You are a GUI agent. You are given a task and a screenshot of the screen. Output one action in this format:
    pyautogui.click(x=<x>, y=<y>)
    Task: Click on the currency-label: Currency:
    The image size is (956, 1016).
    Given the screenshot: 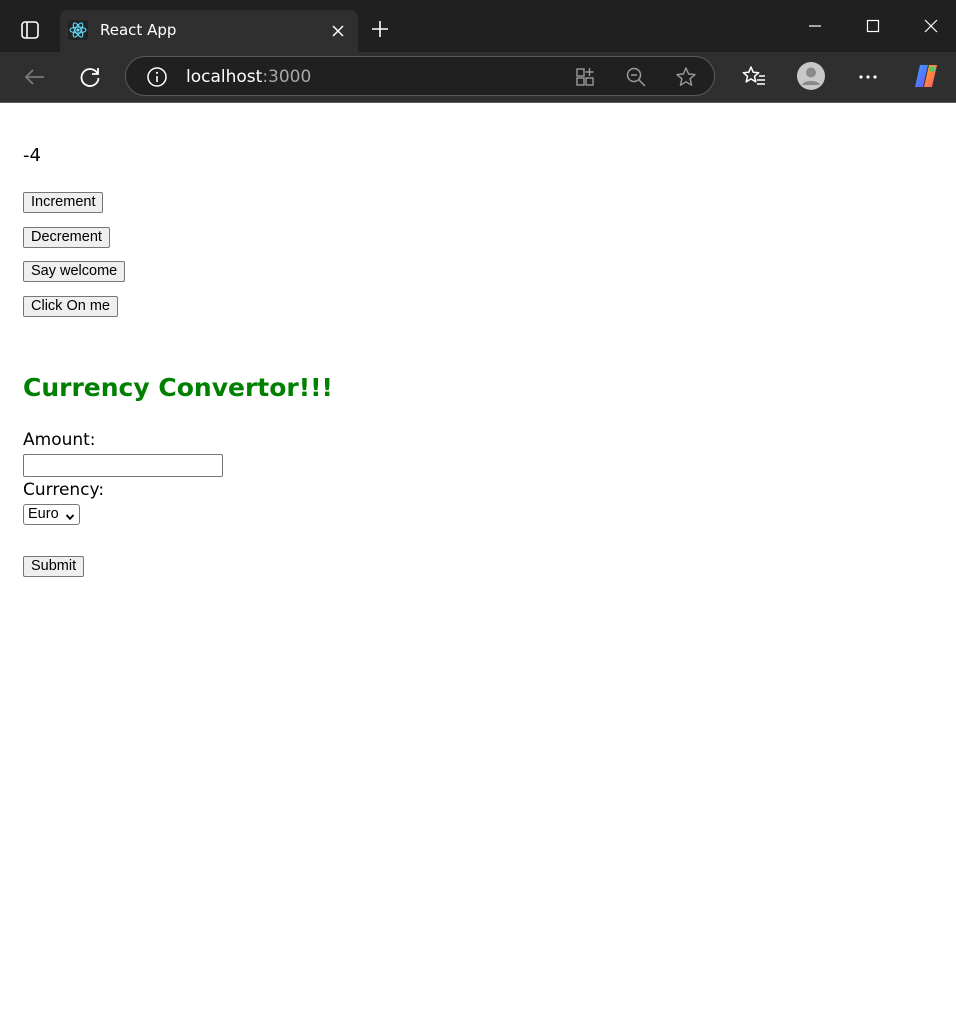 What is the action you would take?
    pyautogui.click(x=64, y=490)
    